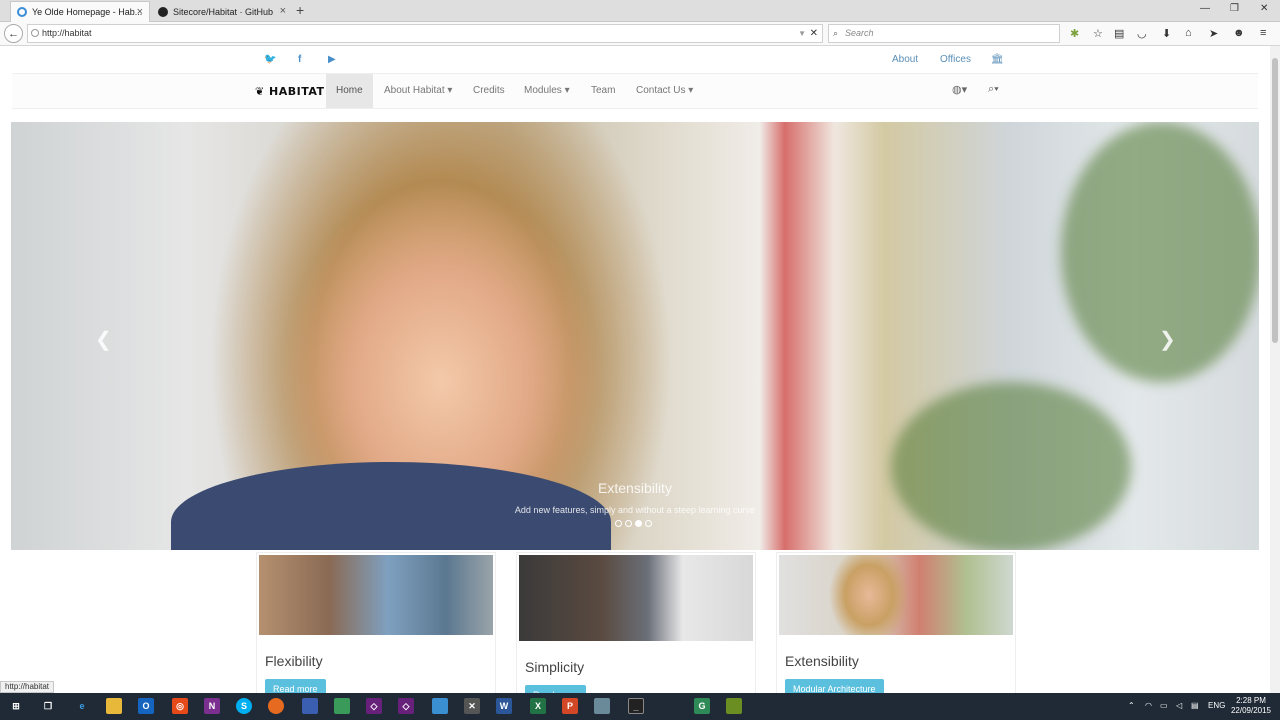 This screenshot has height=720, width=1280. I want to click on chat-icon: ☻, so click(1239, 33).